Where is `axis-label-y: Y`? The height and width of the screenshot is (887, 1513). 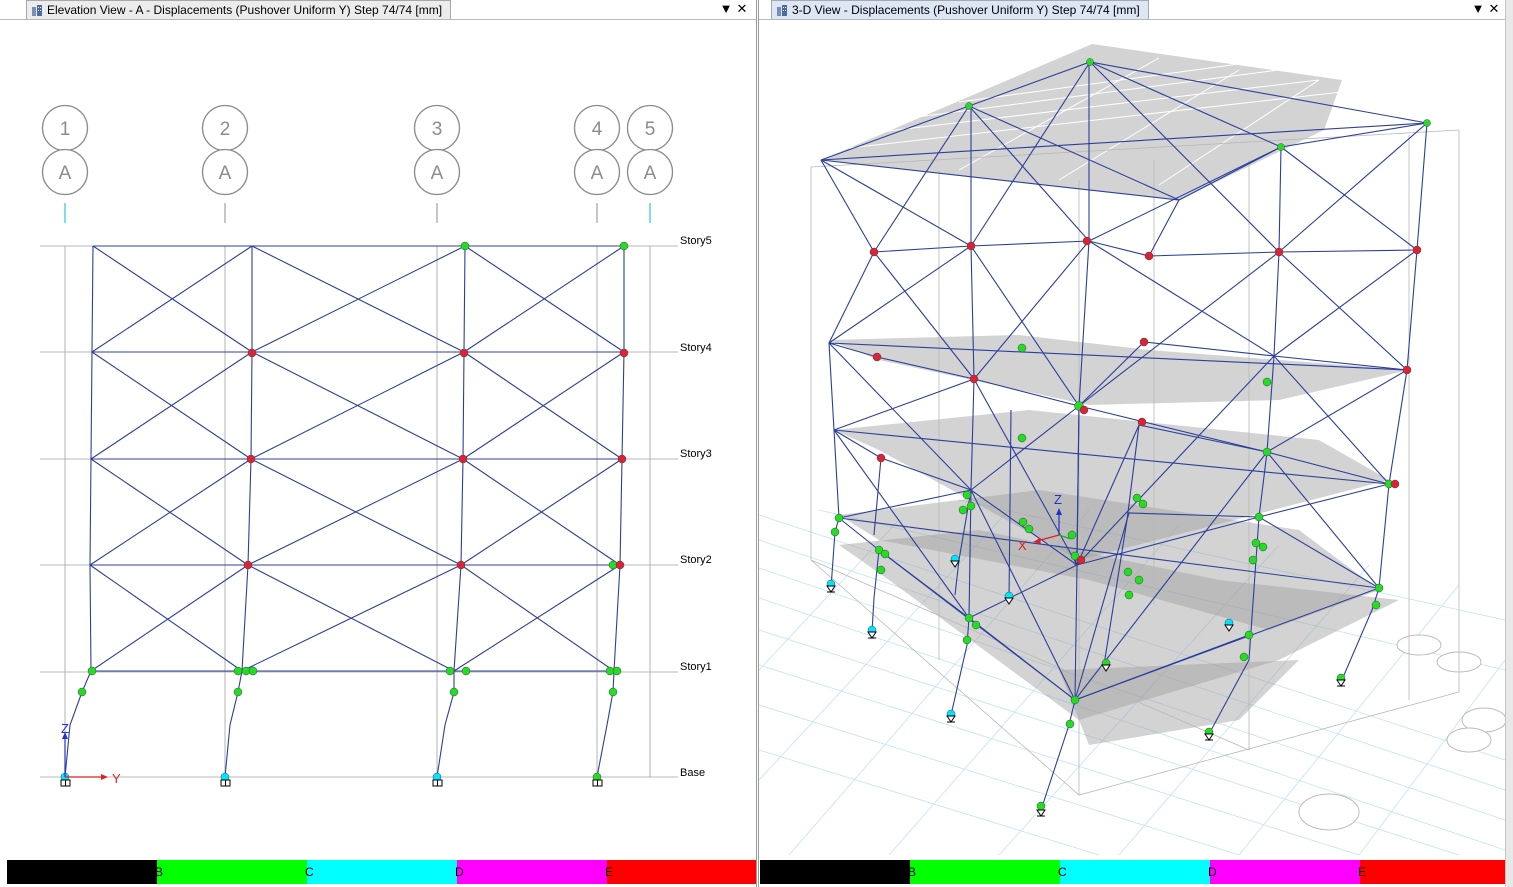
axis-label-y: Y is located at coordinates (116, 778).